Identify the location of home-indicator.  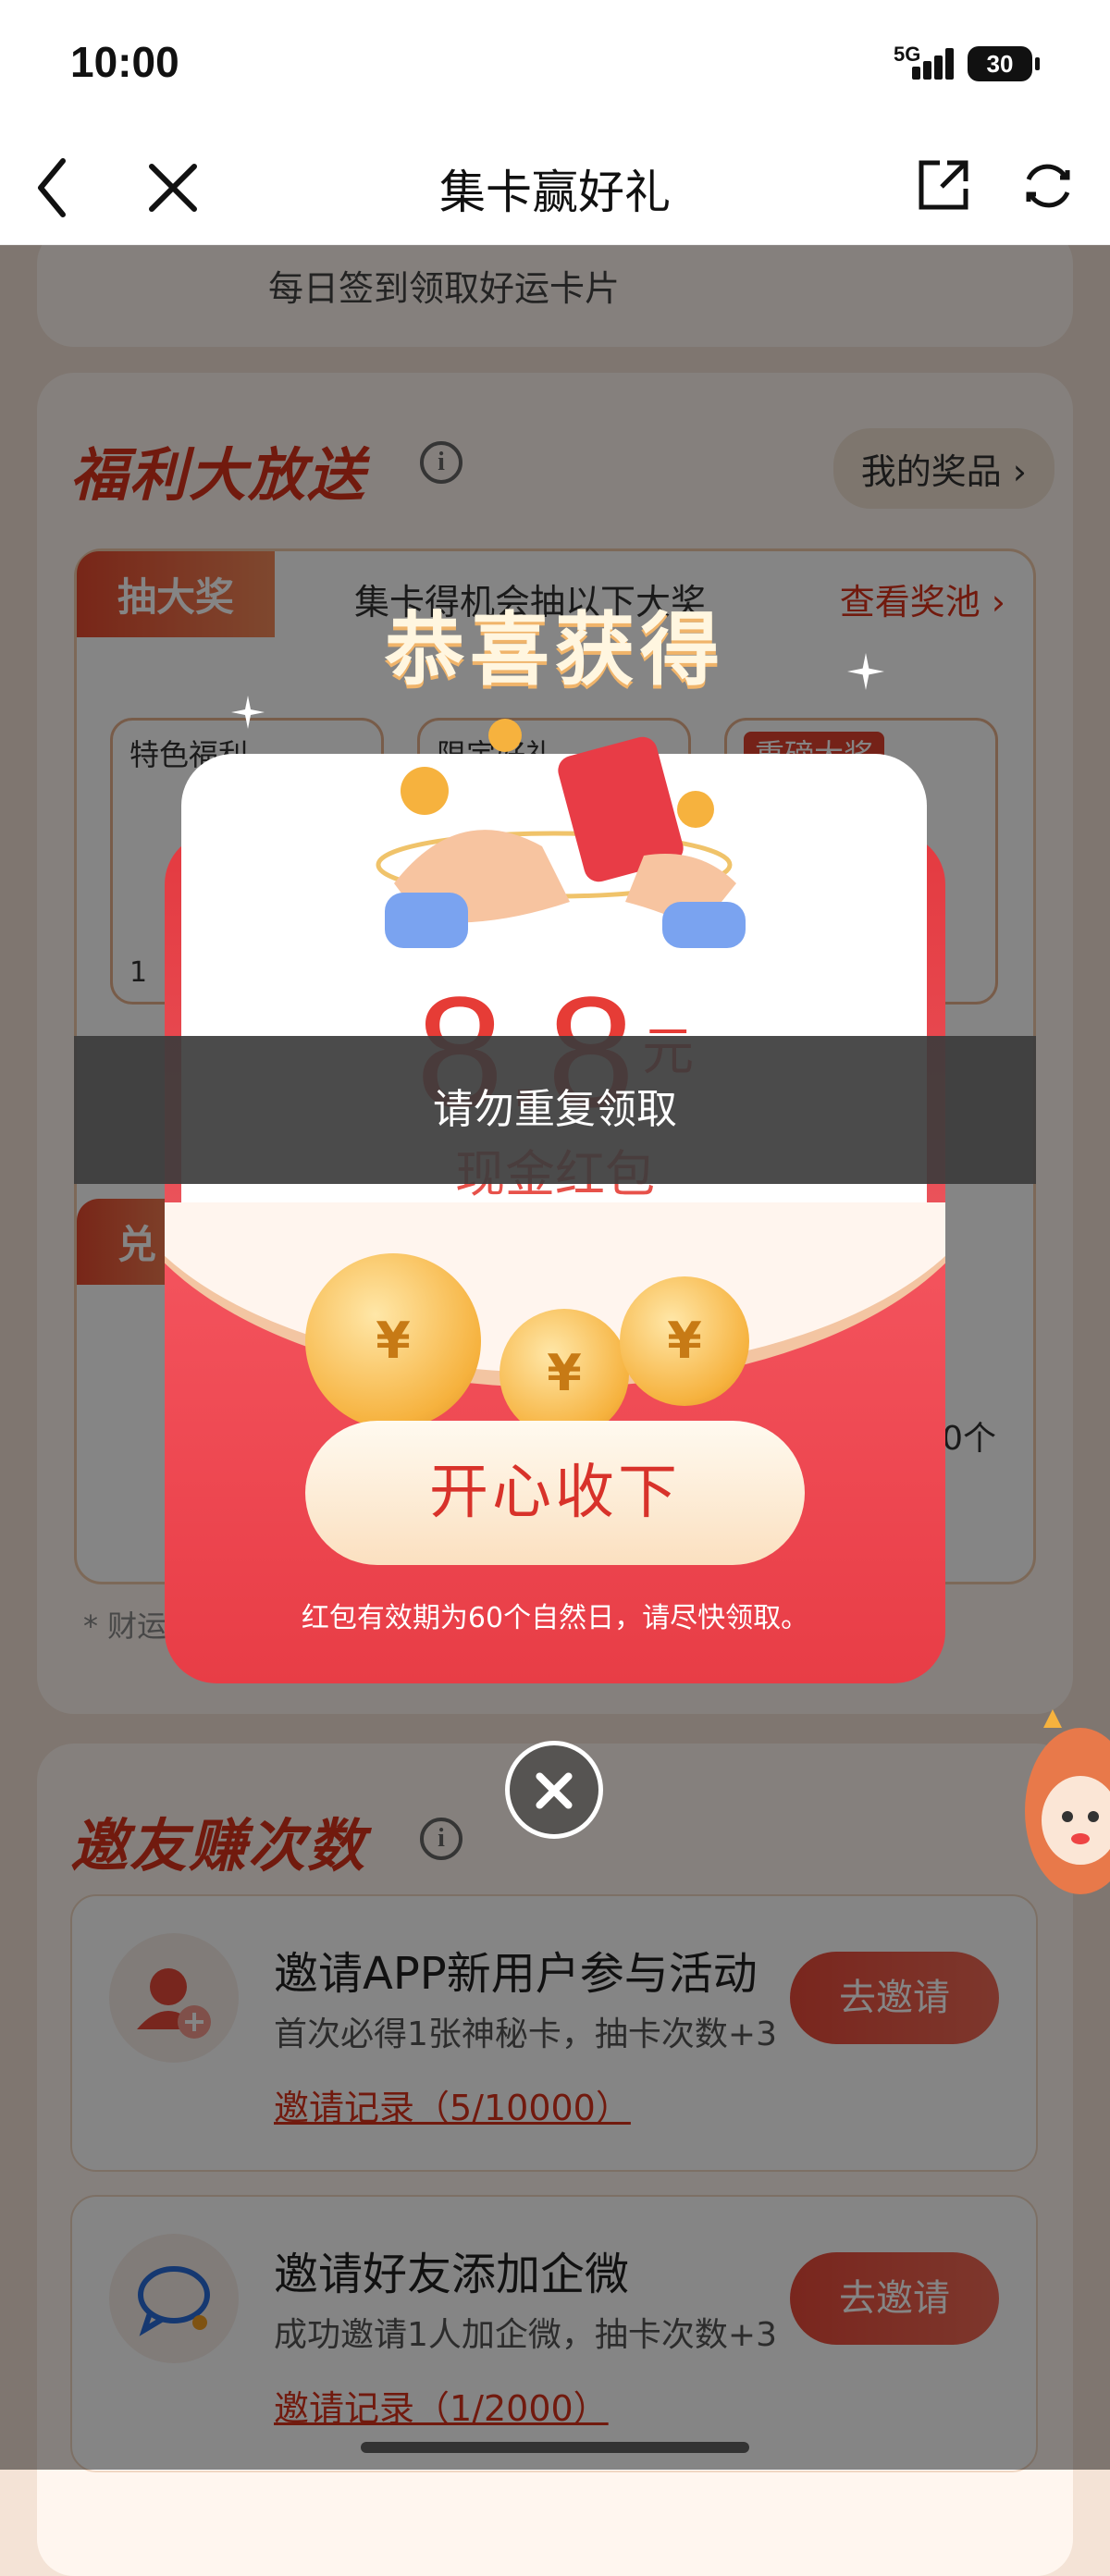
(555, 2447).